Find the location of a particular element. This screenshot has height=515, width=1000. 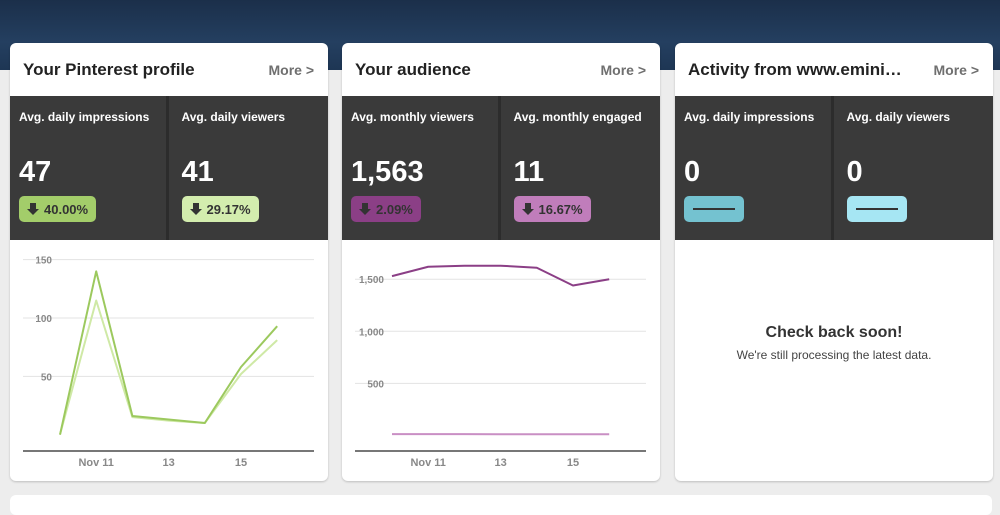

stat-viewers: Avg. daily viewers 0 is located at coordinates (912, 168).